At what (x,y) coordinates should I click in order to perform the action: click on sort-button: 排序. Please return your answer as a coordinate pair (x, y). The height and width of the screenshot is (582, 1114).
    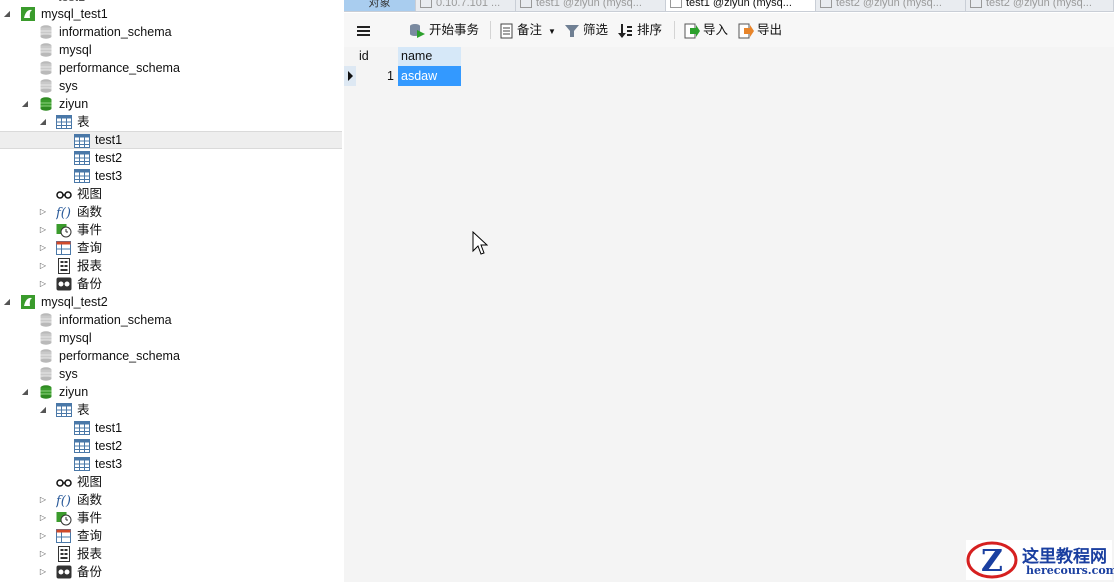
    Looking at the image, I should click on (640, 30).